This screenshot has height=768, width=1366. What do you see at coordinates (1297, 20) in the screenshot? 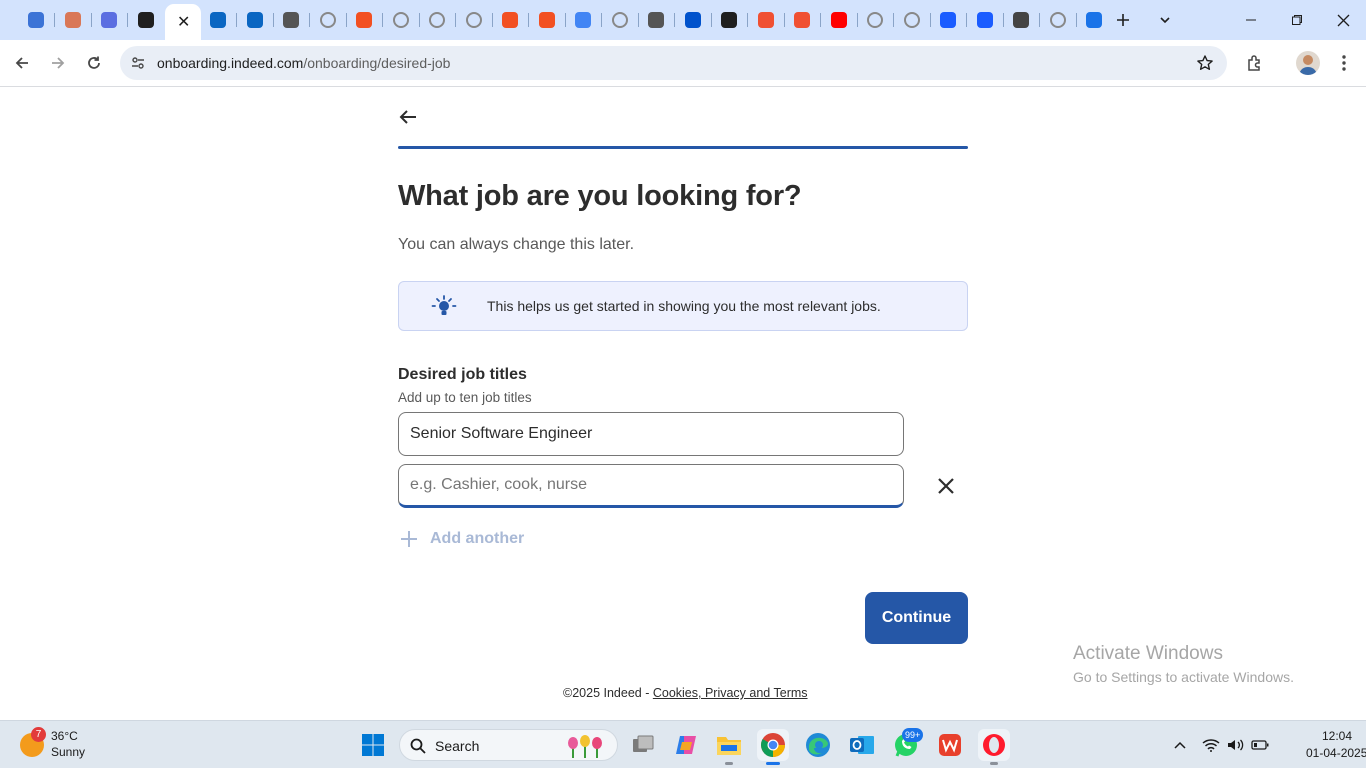
I see `restore-button` at bounding box center [1297, 20].